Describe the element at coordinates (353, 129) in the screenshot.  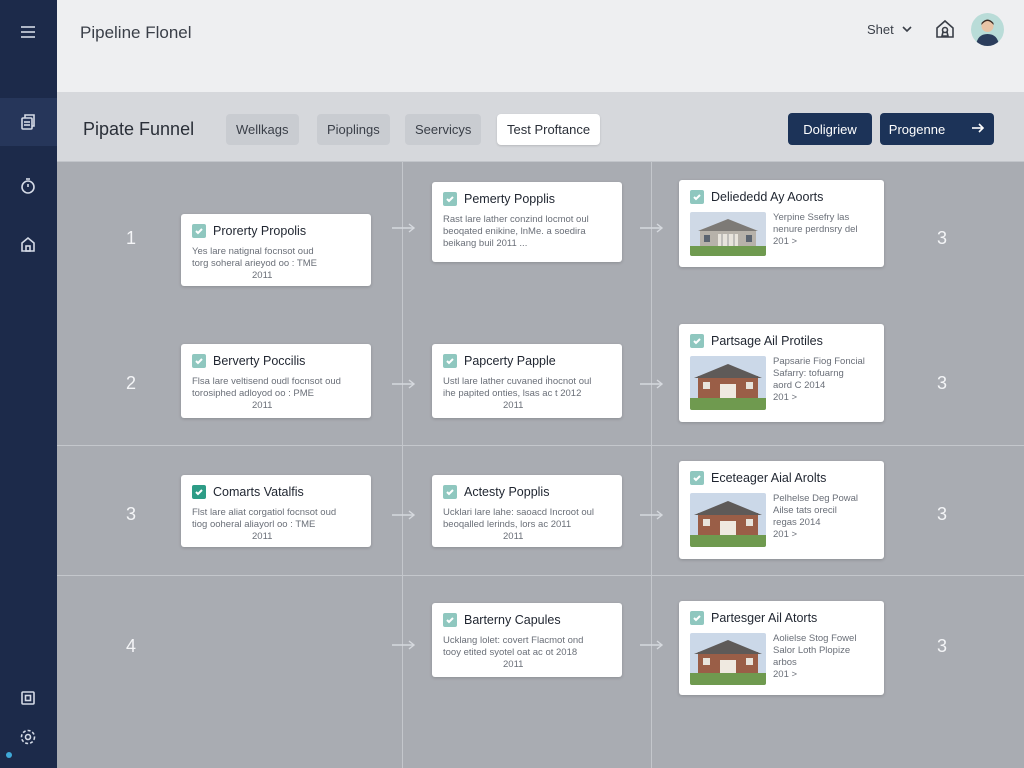
I see `tab-pioplings: Pioplings` at that location.